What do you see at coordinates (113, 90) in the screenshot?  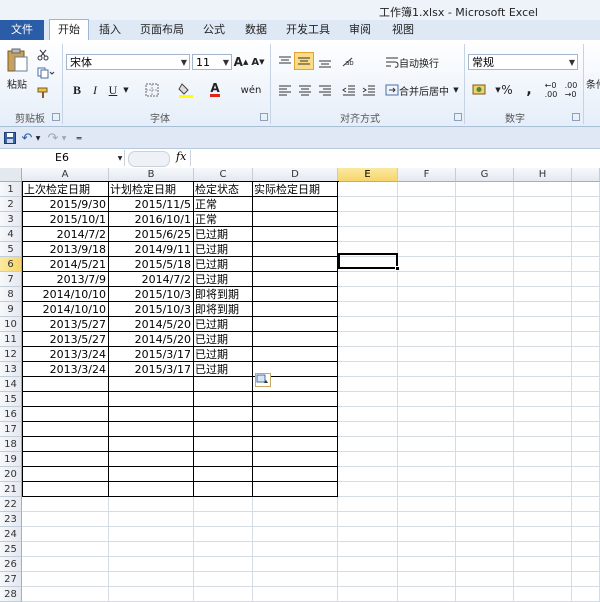 I see `underline-button: U` at bounding box center [113, 90].